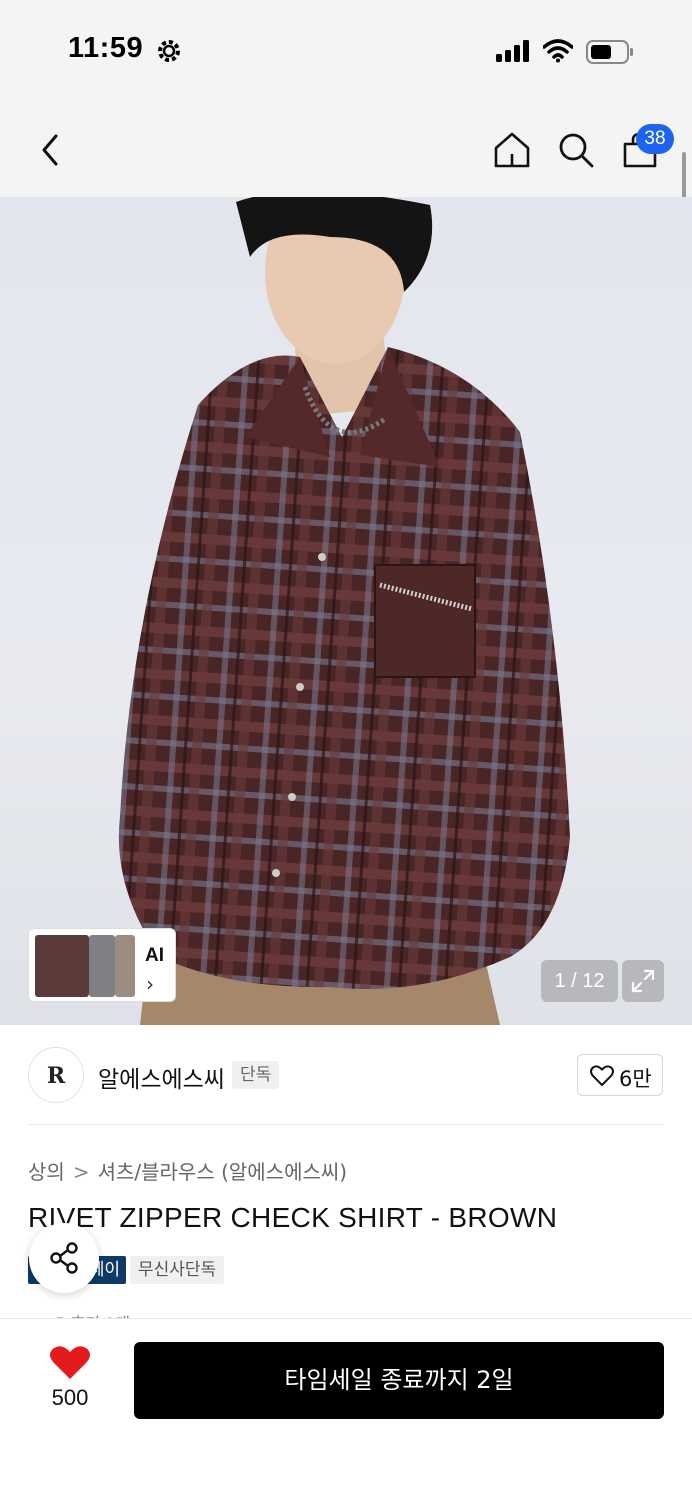 This screenshot has width=692, height=1500. Describe the element at coordinates (576, 150) in the screenshot. I see `search-icon` at that location.